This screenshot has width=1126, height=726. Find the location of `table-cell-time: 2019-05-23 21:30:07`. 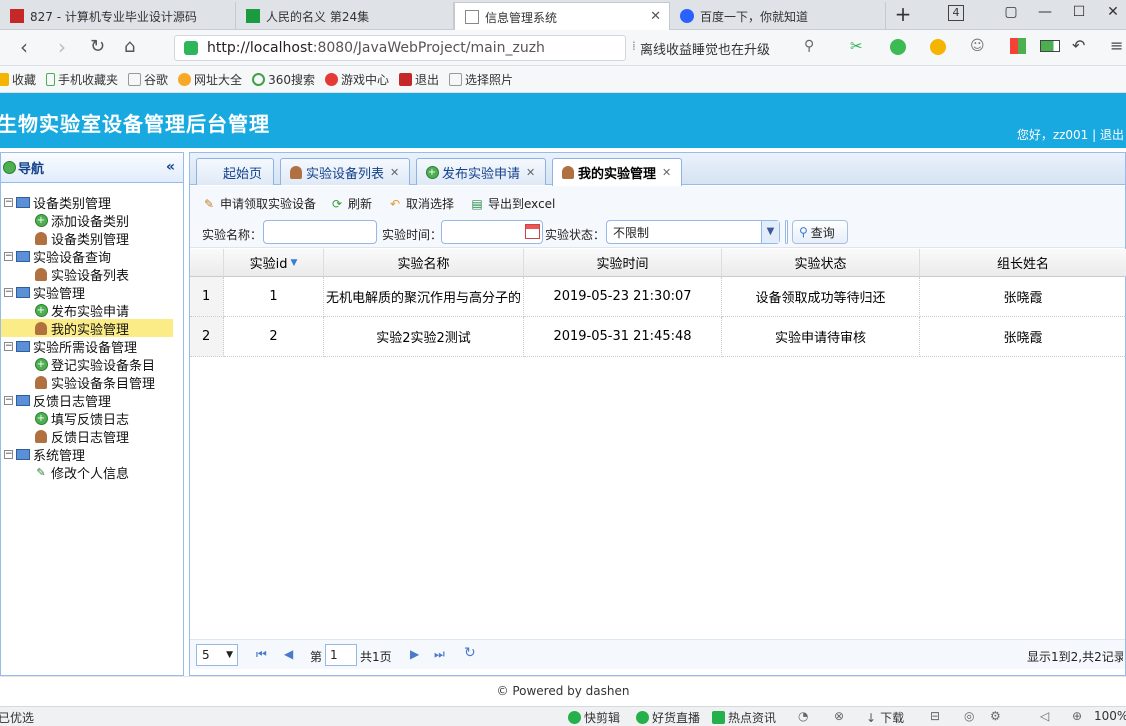

table-cell-time: 2019-05-23 21:30:07 is located at coordinates (623, 297).